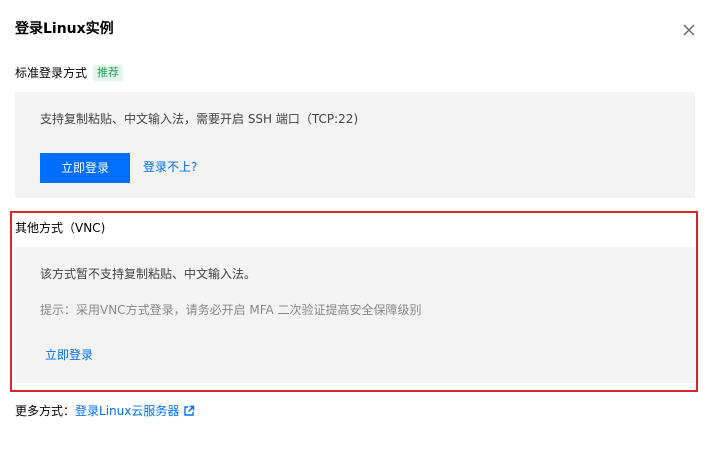  Describe the element at coordinates (108, 73) in the screenshot. I see `recommend-badge: 推荐` at that location.